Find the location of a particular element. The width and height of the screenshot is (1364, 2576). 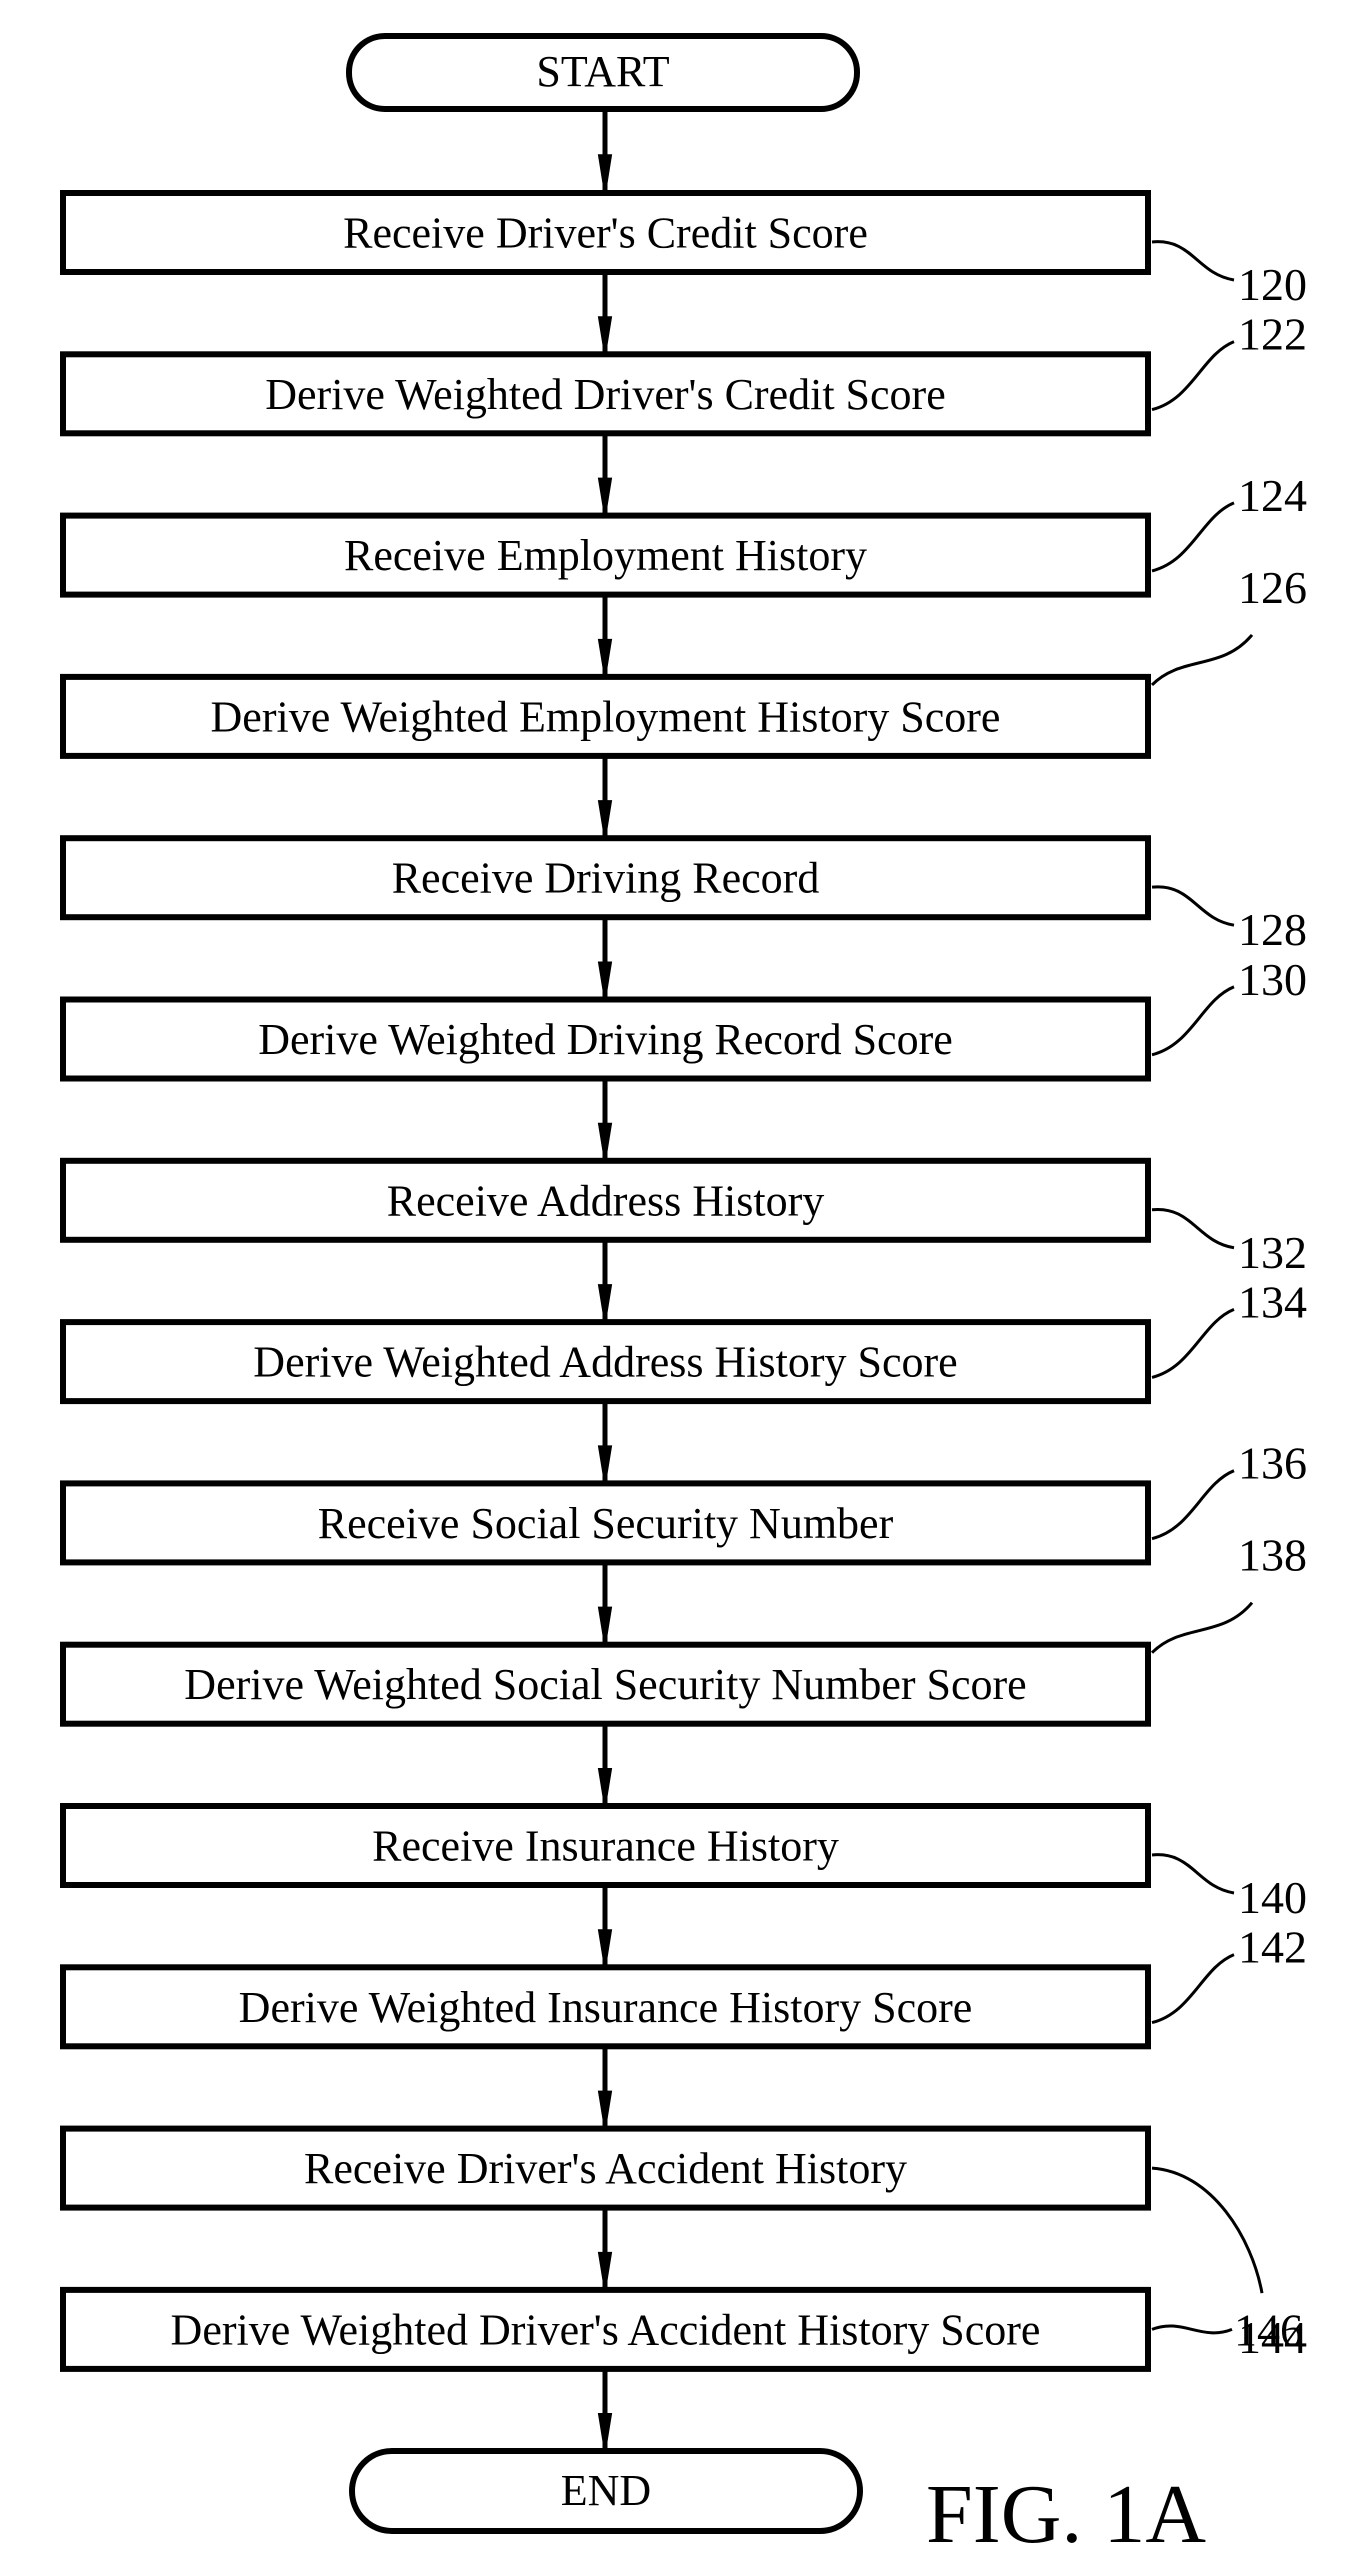

arrow-step-1-to-next is located at coordinates (605, 313).